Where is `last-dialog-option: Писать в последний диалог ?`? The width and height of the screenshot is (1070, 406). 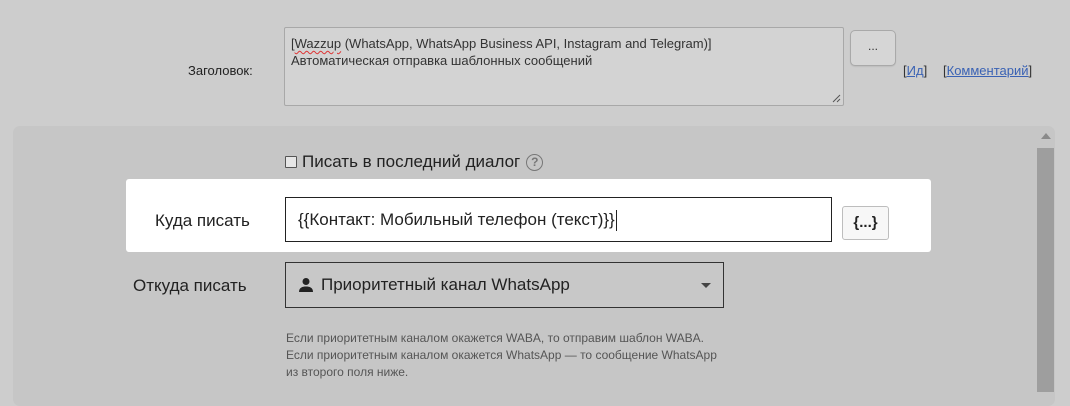 last-dialog-option: Писать в последний диалог ? is located at coordinates (414, 162).